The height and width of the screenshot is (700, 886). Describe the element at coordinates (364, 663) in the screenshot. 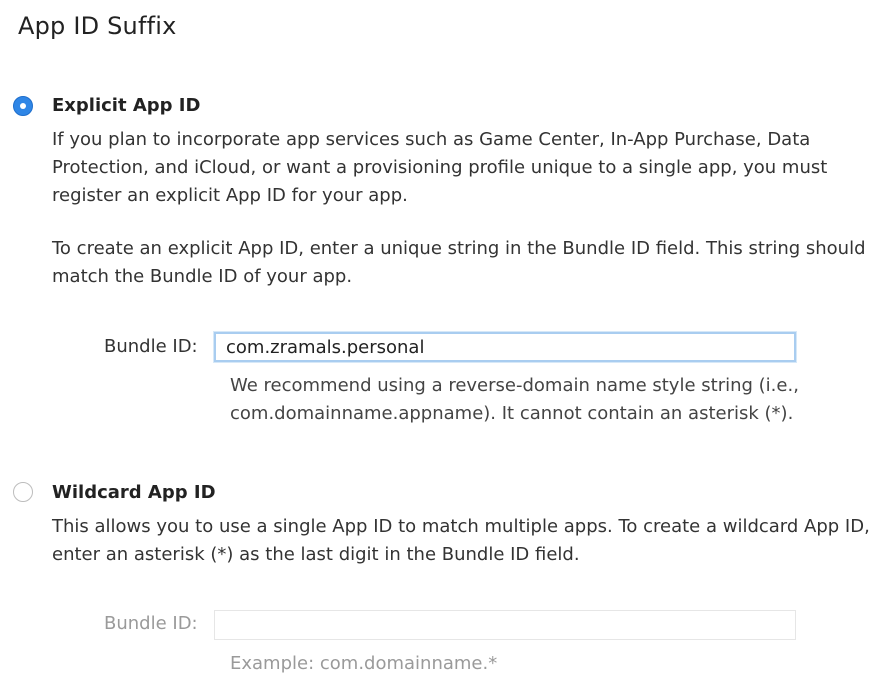

I see `wildcard-bundle-id-hint: Example: com.domainname.*` at that location.